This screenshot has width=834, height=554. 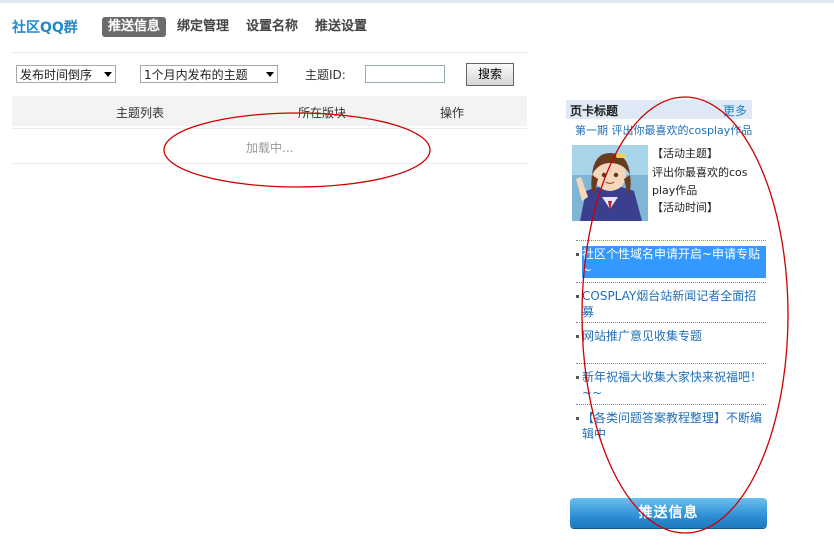 What do you see at coordinates (674, 336) in the screenshot?
I see `news-item-title: 网站推广意见收集专题` at bounding box center [674, 336].